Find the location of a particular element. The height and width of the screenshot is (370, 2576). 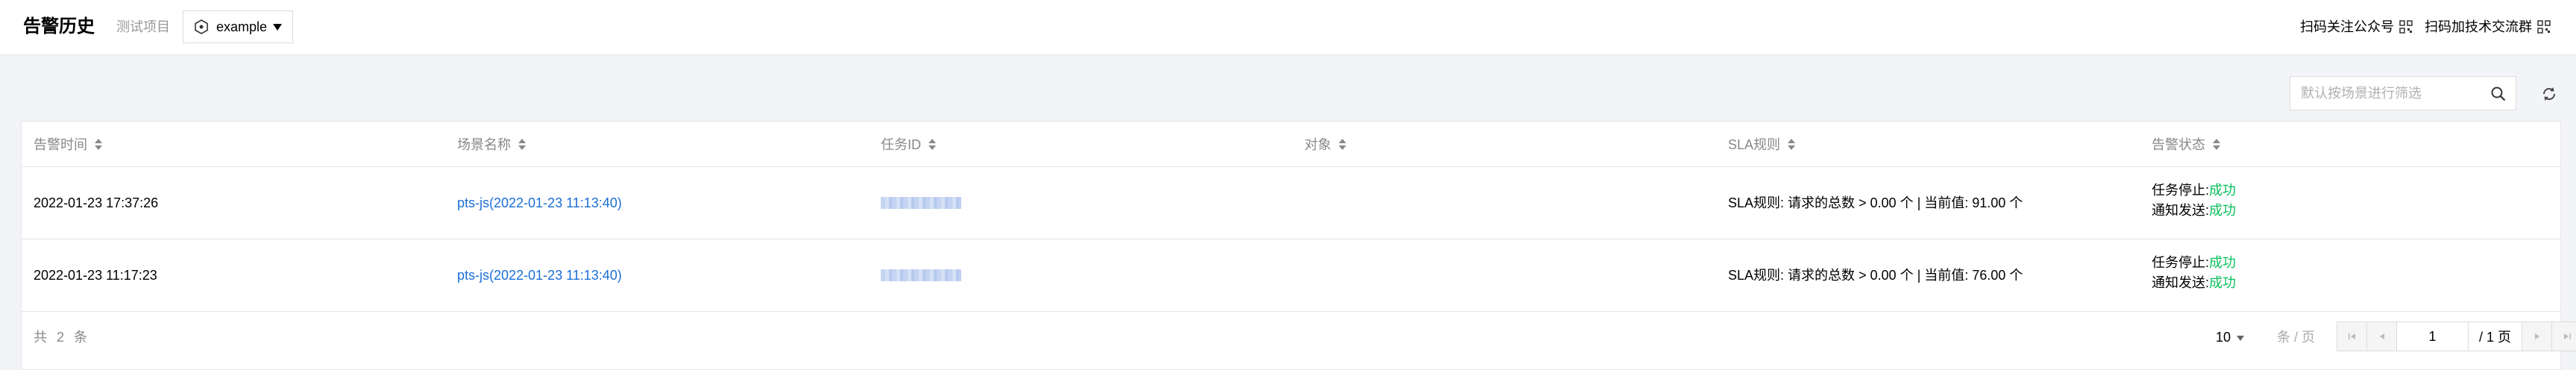

sla-rule: SLA规则: 请求的总数 > 0.00 个 | 当前值: 76.00 个 is located at coordinates (1876, 275).